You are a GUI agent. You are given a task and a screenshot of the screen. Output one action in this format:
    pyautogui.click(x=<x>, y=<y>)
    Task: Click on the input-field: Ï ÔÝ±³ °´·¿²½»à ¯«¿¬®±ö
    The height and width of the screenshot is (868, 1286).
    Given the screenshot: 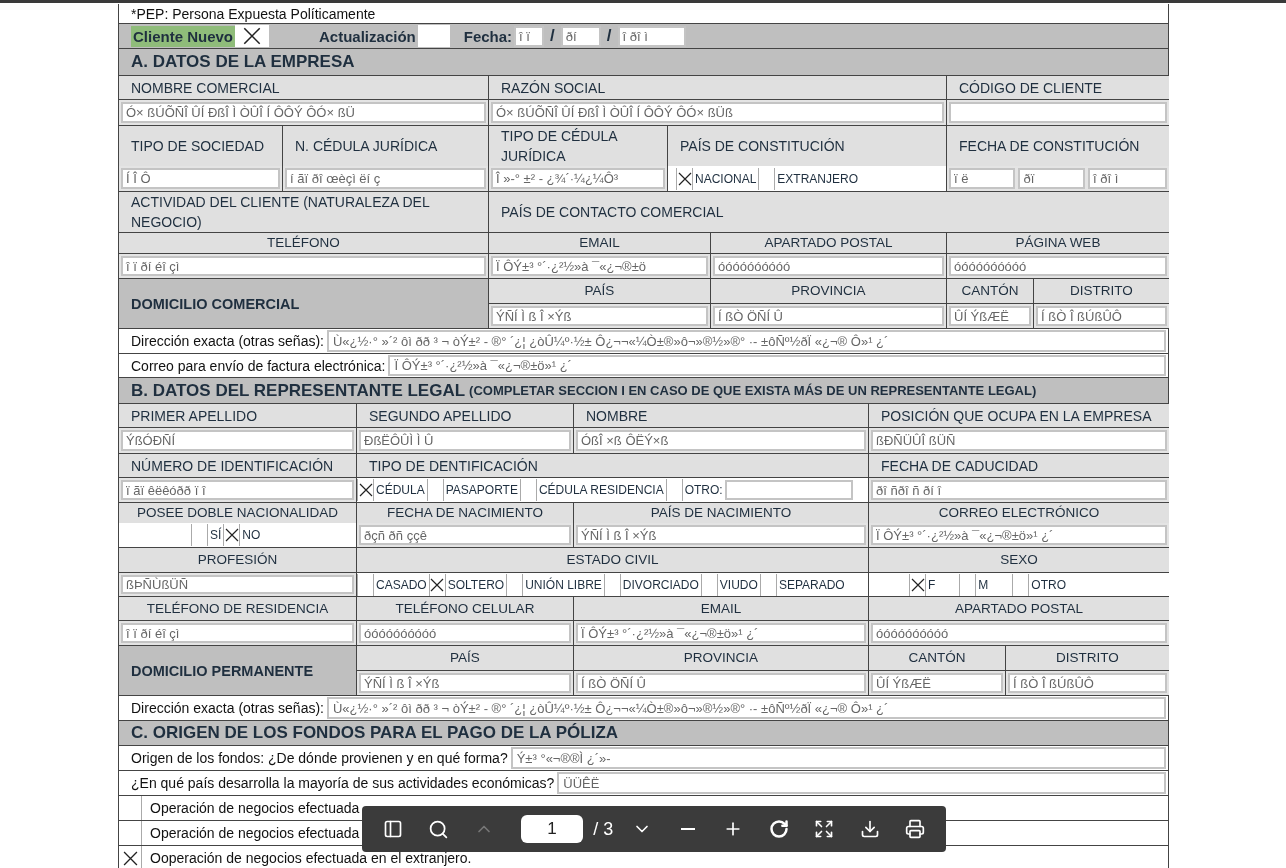 What is the action you would take?
    pyautogui.click(x=599, y=266)
    